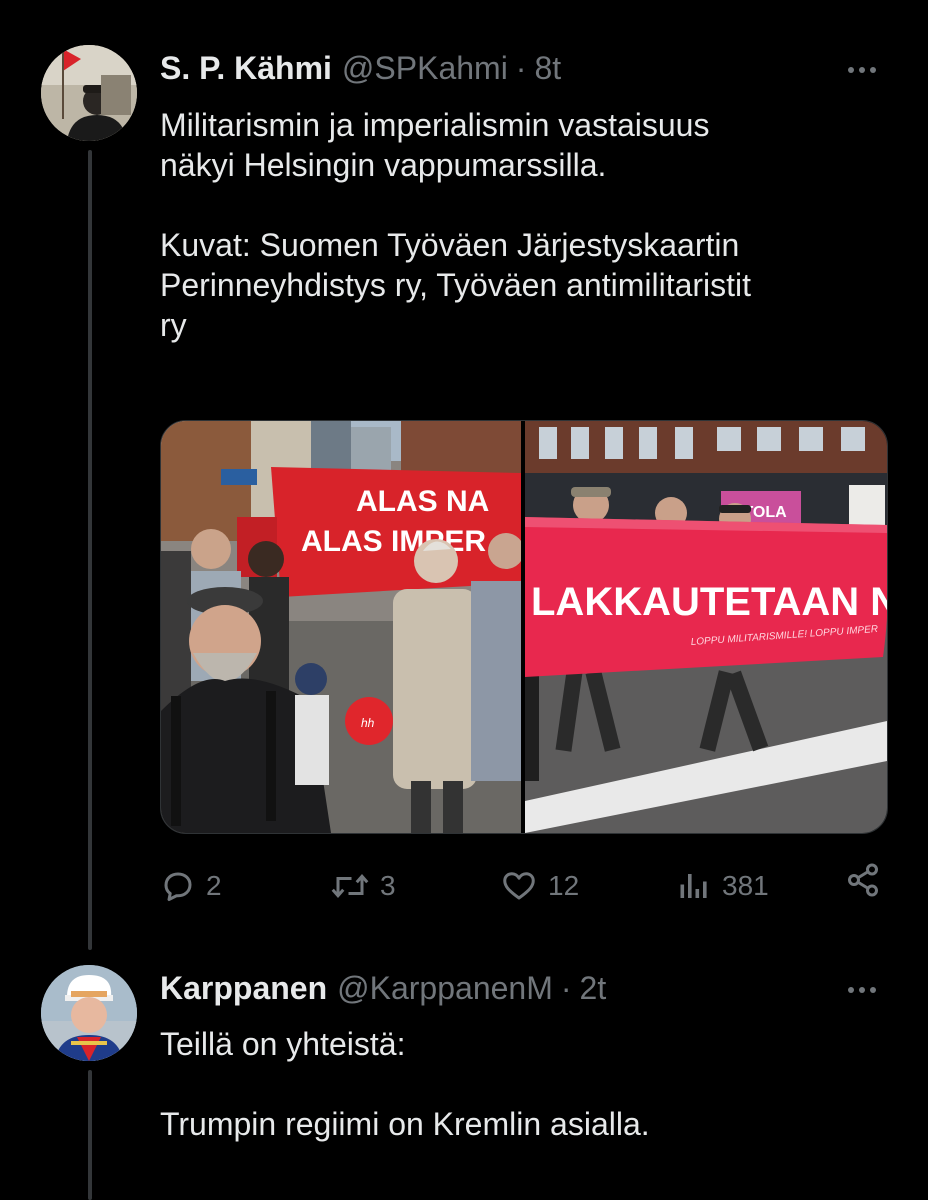 The height and width of the screenshot is (1200, 928). I want to click on views-count: 381, so click(745, 885).